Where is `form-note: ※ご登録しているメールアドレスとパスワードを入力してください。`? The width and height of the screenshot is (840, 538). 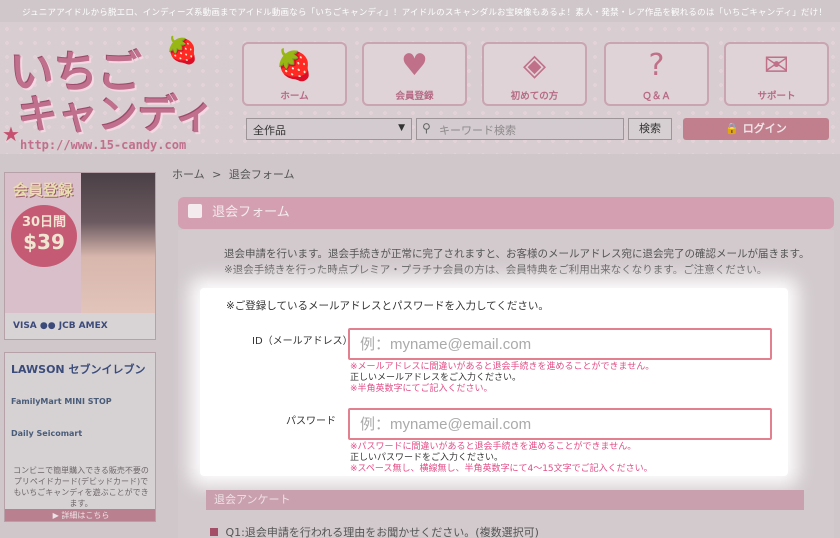 form-note: ※ご登録しているメールアドレスとパスワードを入力してください。 is located at coordinates (387, 306).